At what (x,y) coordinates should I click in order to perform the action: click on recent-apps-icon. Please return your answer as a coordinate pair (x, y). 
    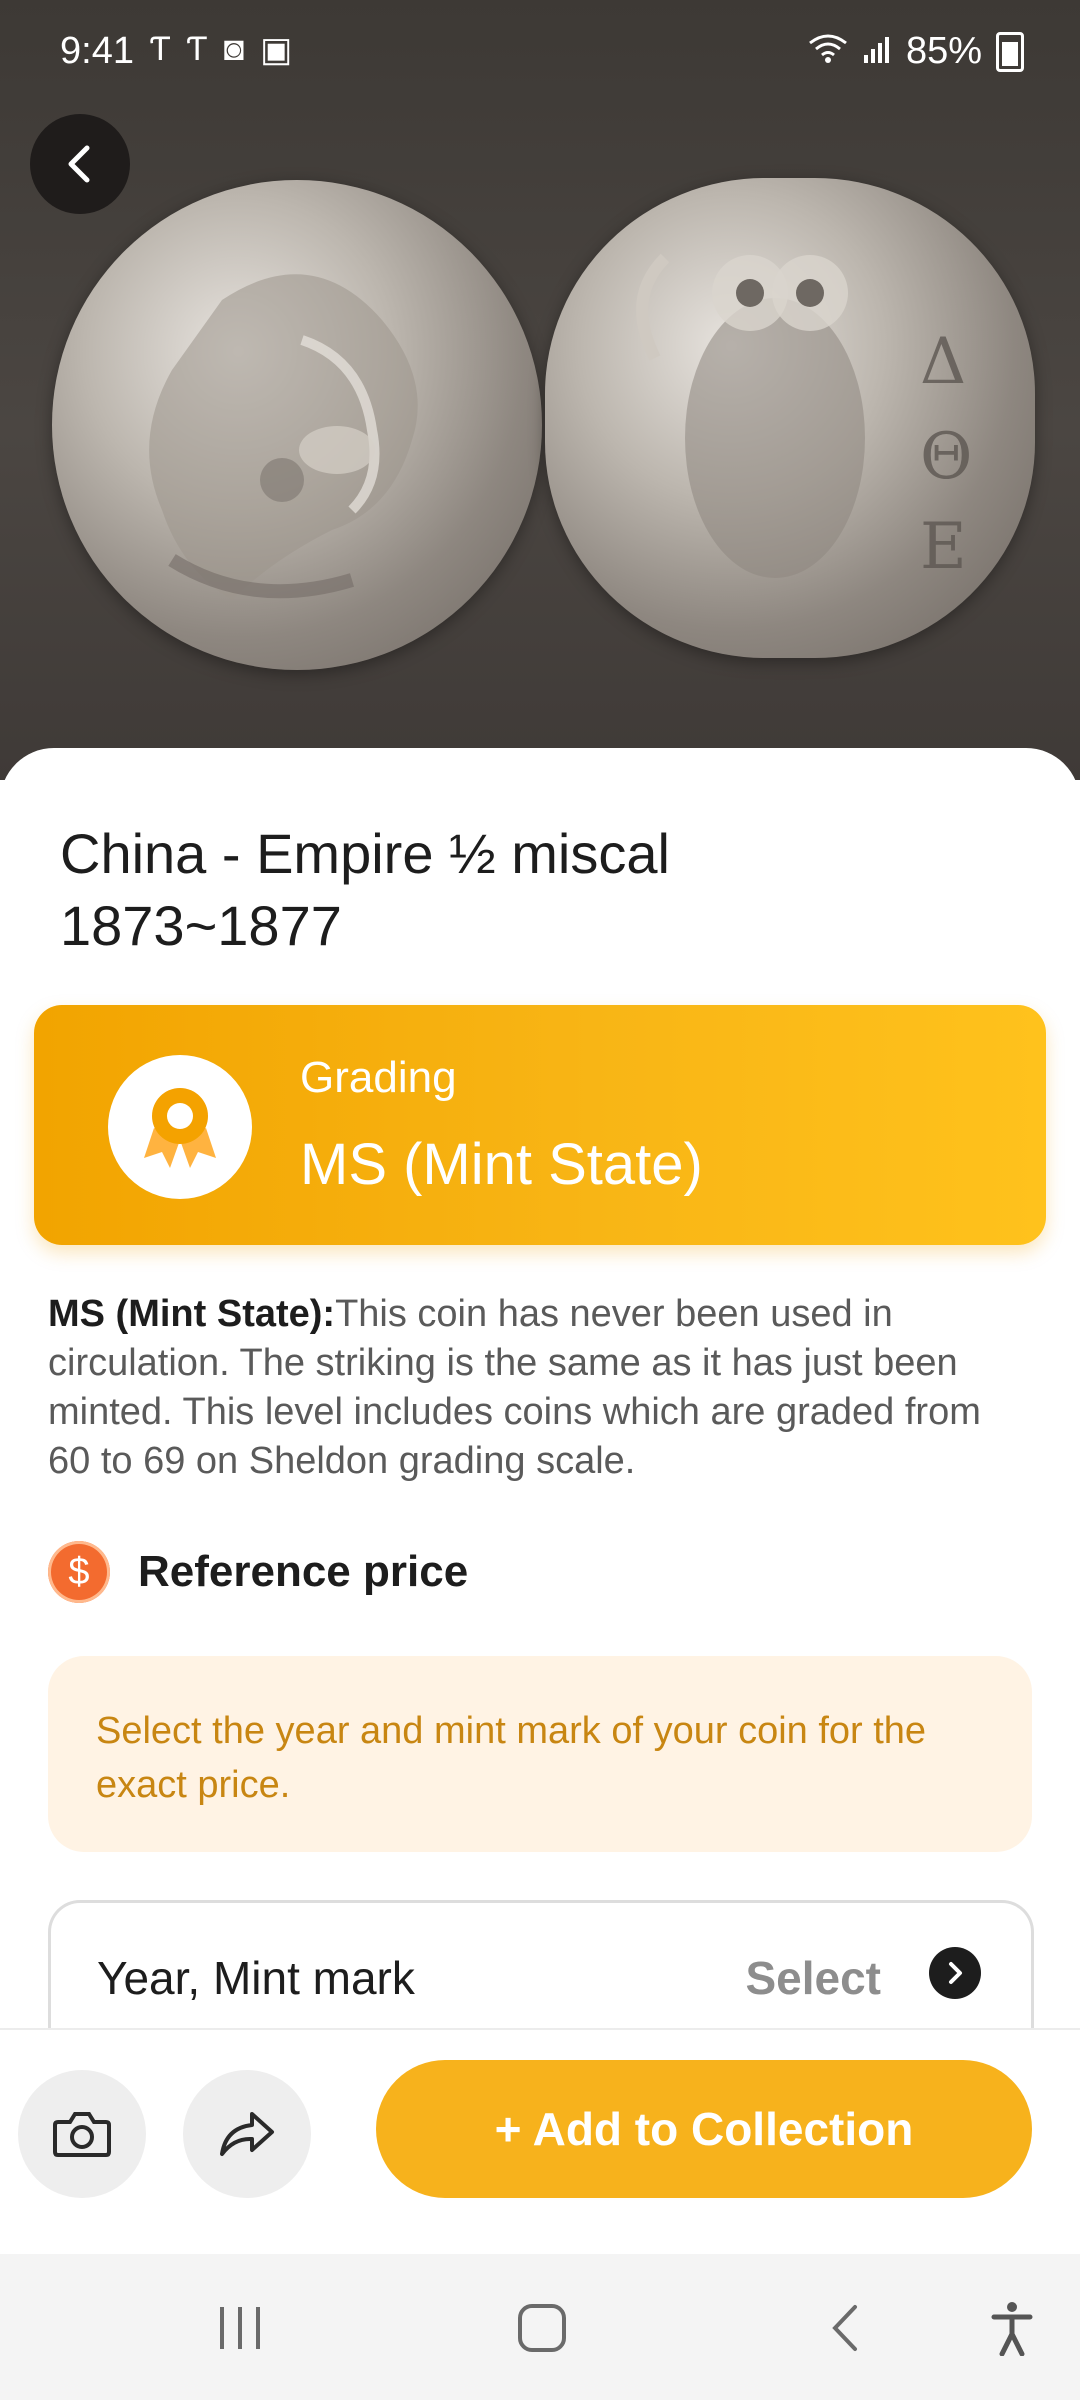
    Looking at the image, I should click on (240, 2328).